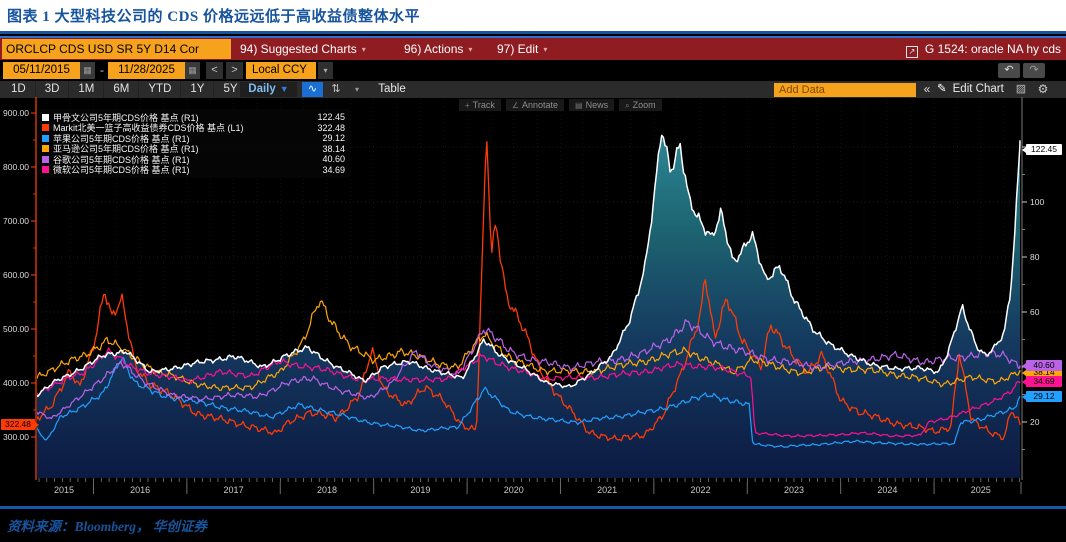 The width and height of the screenshot is (1066, 542). Describe the element at coordinates (592, 105) in the screenshot. I see `chart-tool-news: ▤ News` at that location.